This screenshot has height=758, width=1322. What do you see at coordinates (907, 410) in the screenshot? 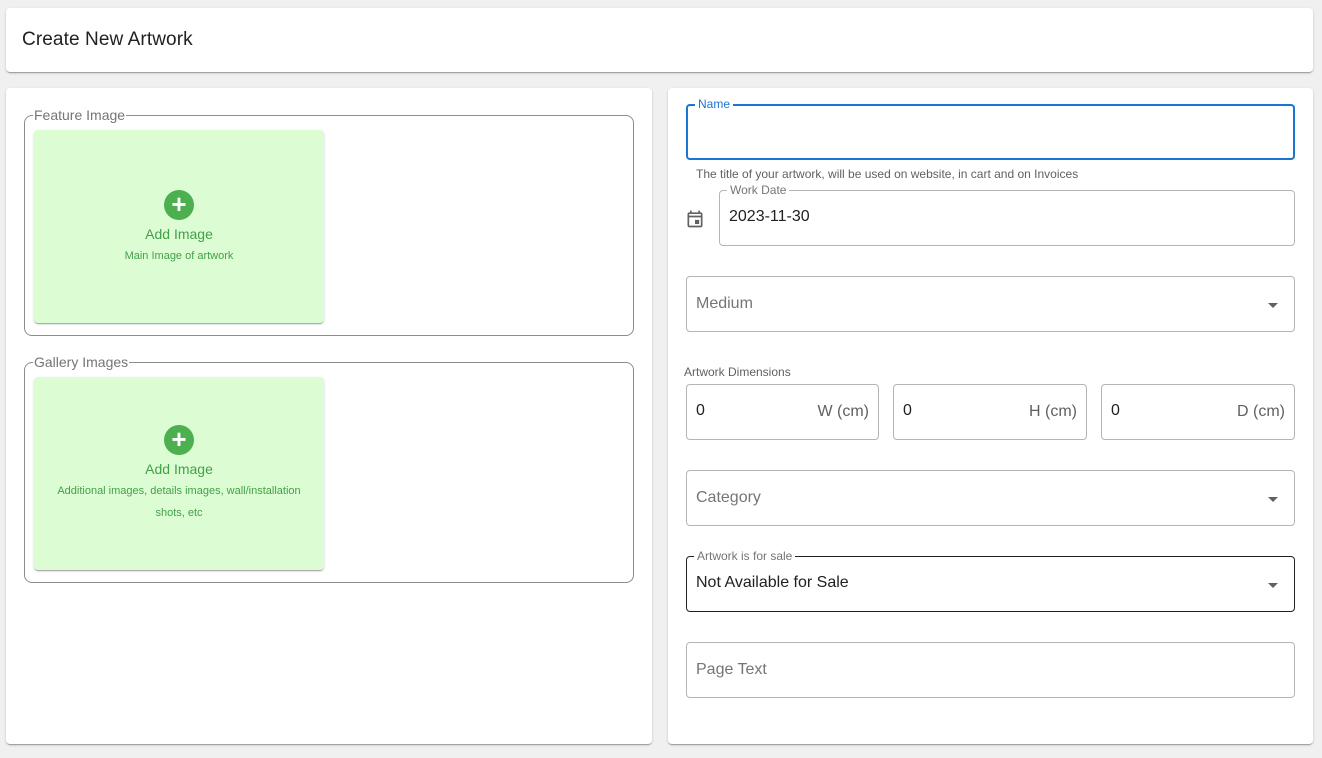
I see `height-value: 0` at bounding box center [907, 410].